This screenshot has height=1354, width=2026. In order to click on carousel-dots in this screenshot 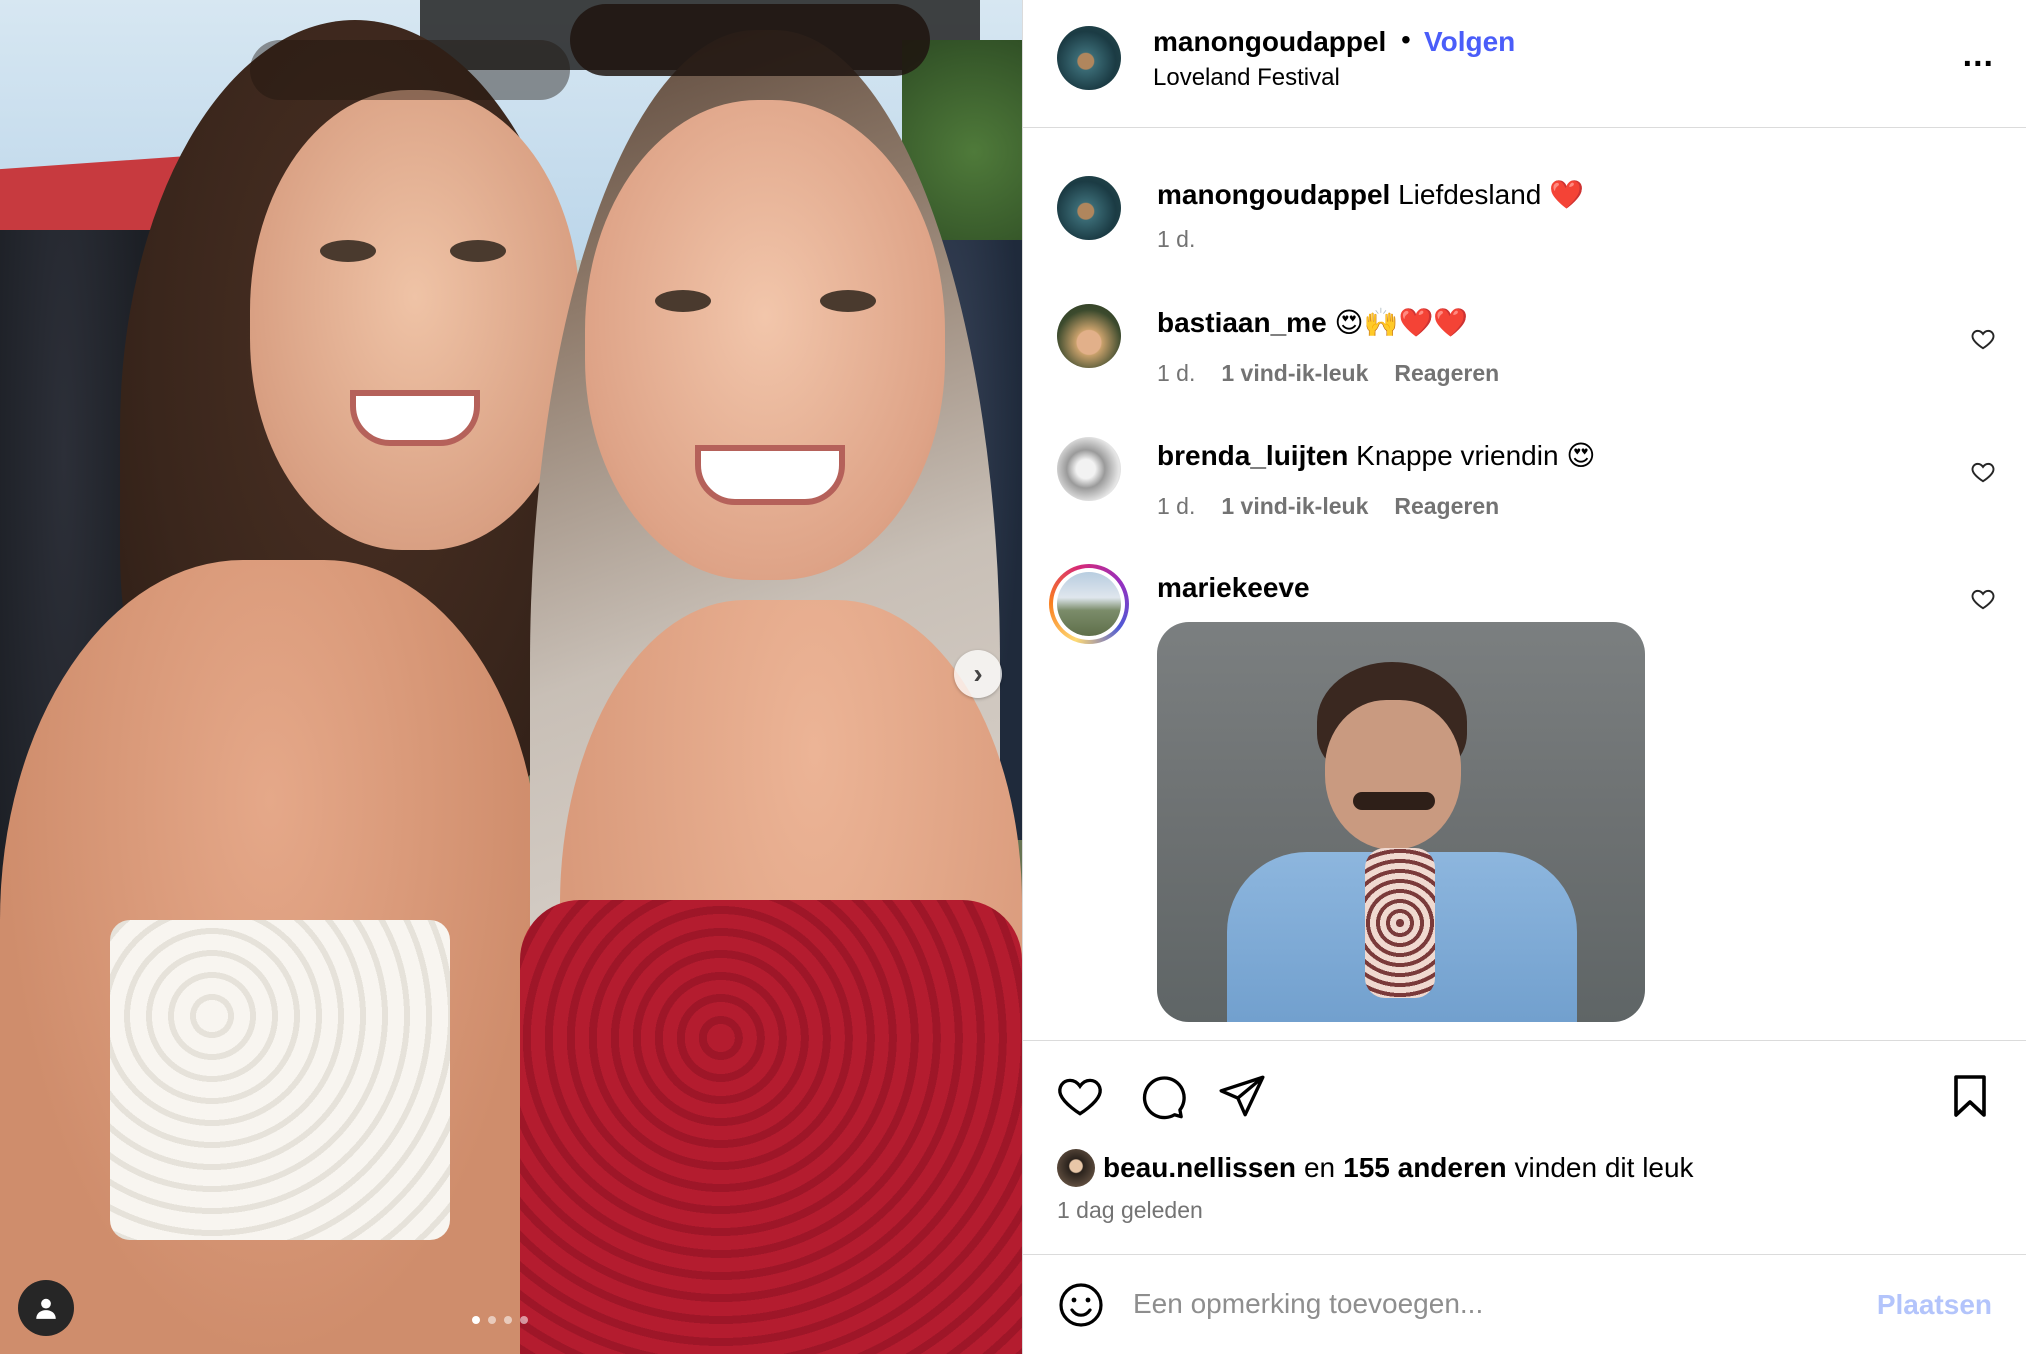, I will do `click(500, 1320)`.